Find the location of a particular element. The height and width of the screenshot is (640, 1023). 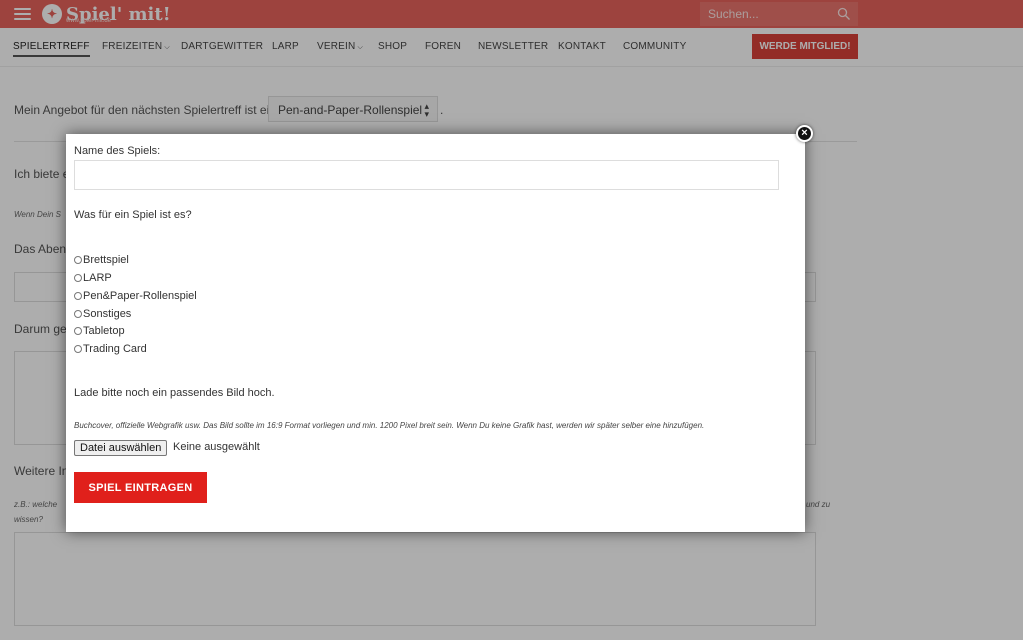

radio-pen-paper: Pen&Paper-Rollenspiel is located at coordinates (135, 296).